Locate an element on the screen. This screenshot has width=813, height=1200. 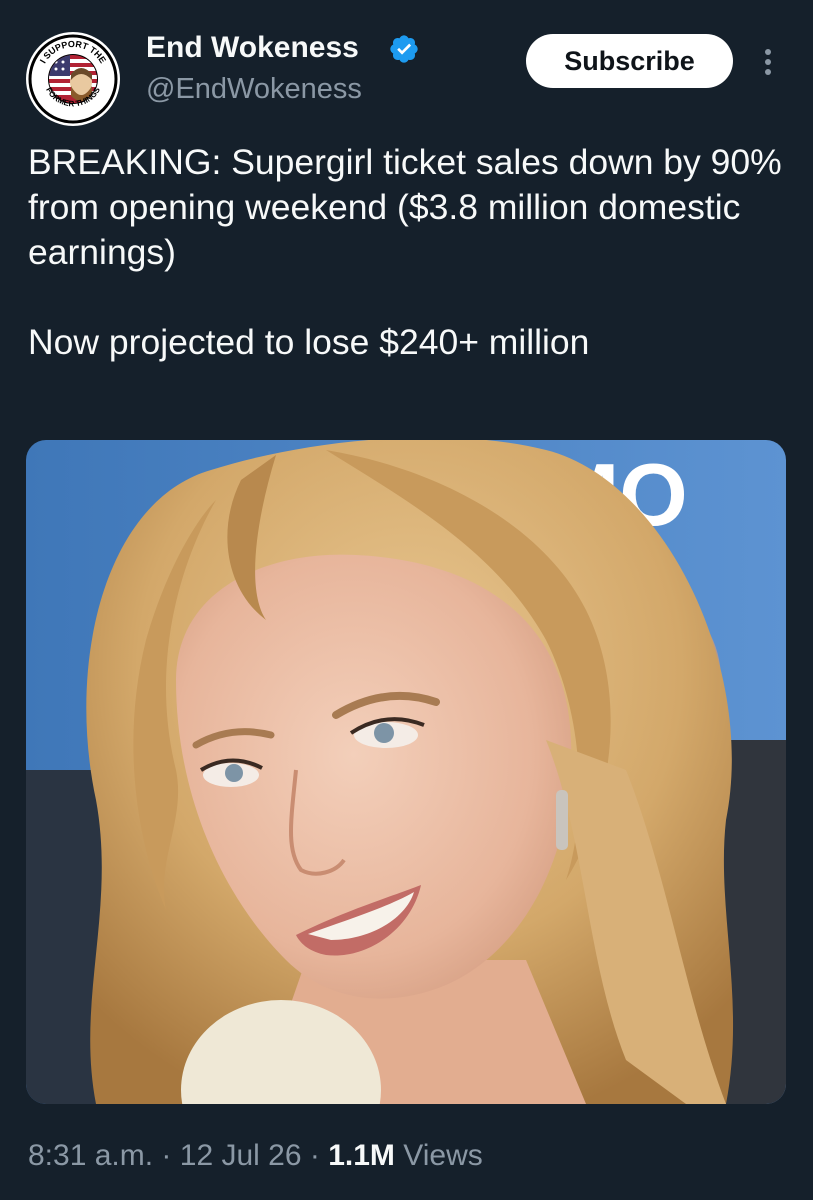
more-vertical-icon is located at coordinates (768, 52).